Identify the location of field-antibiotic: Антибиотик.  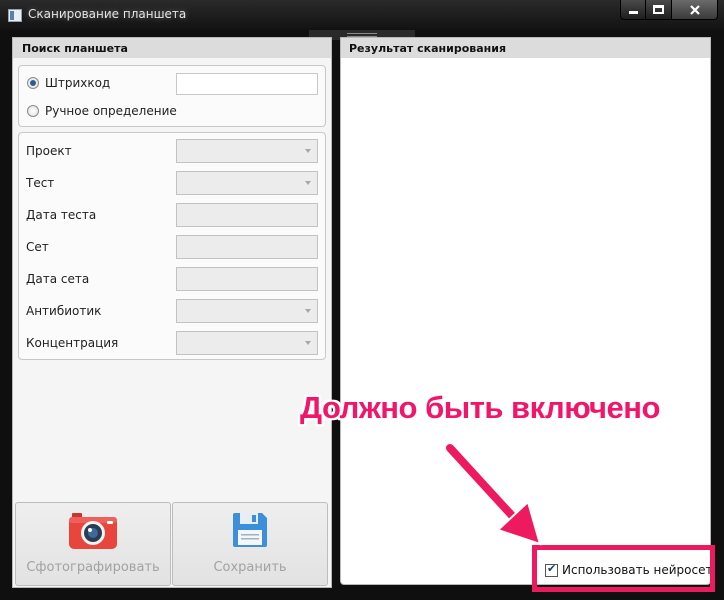
(172, 311).